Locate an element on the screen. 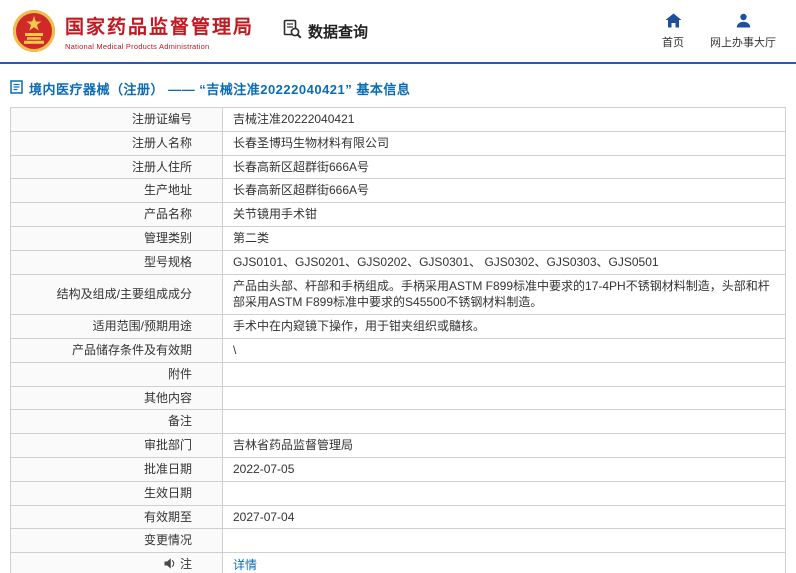  table-row: 备注 is located at coordinates (398, 422).